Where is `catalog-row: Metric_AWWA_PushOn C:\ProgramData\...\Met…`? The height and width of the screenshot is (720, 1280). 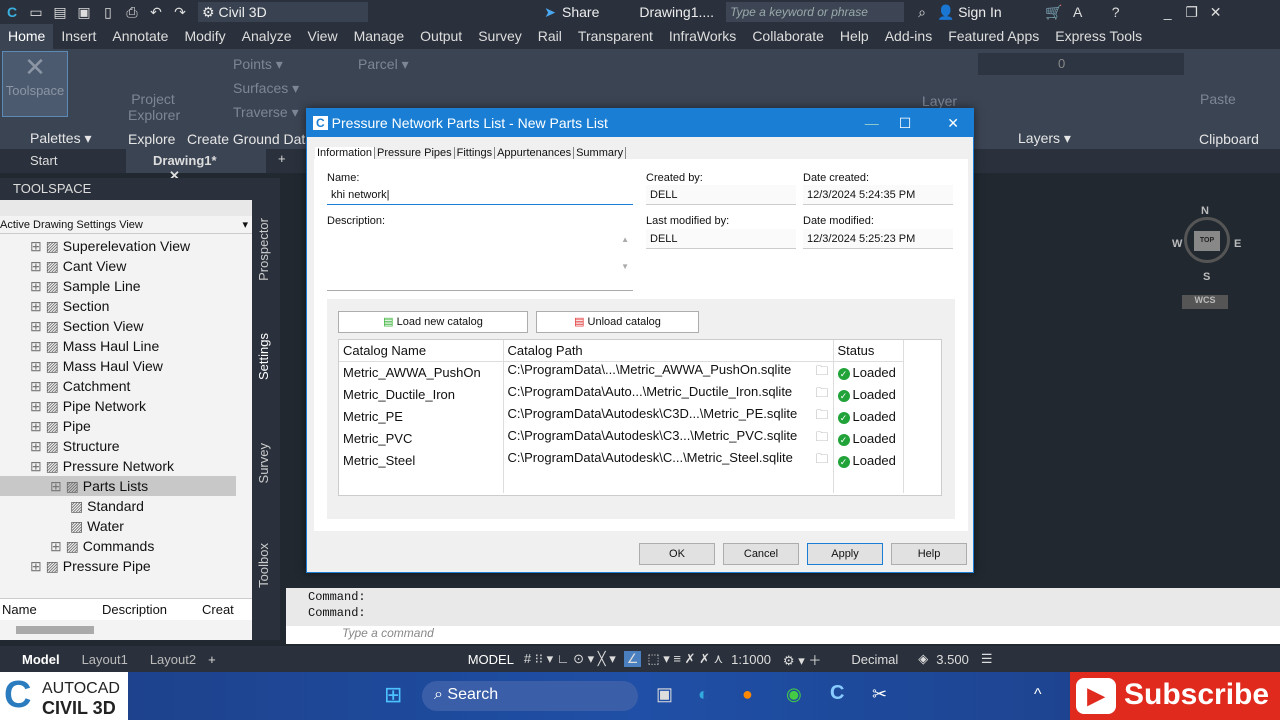 catalog-row: Metric_AWWA_PushOn C:\ProgramData\...\Met… is located at coordinates (621, 372).